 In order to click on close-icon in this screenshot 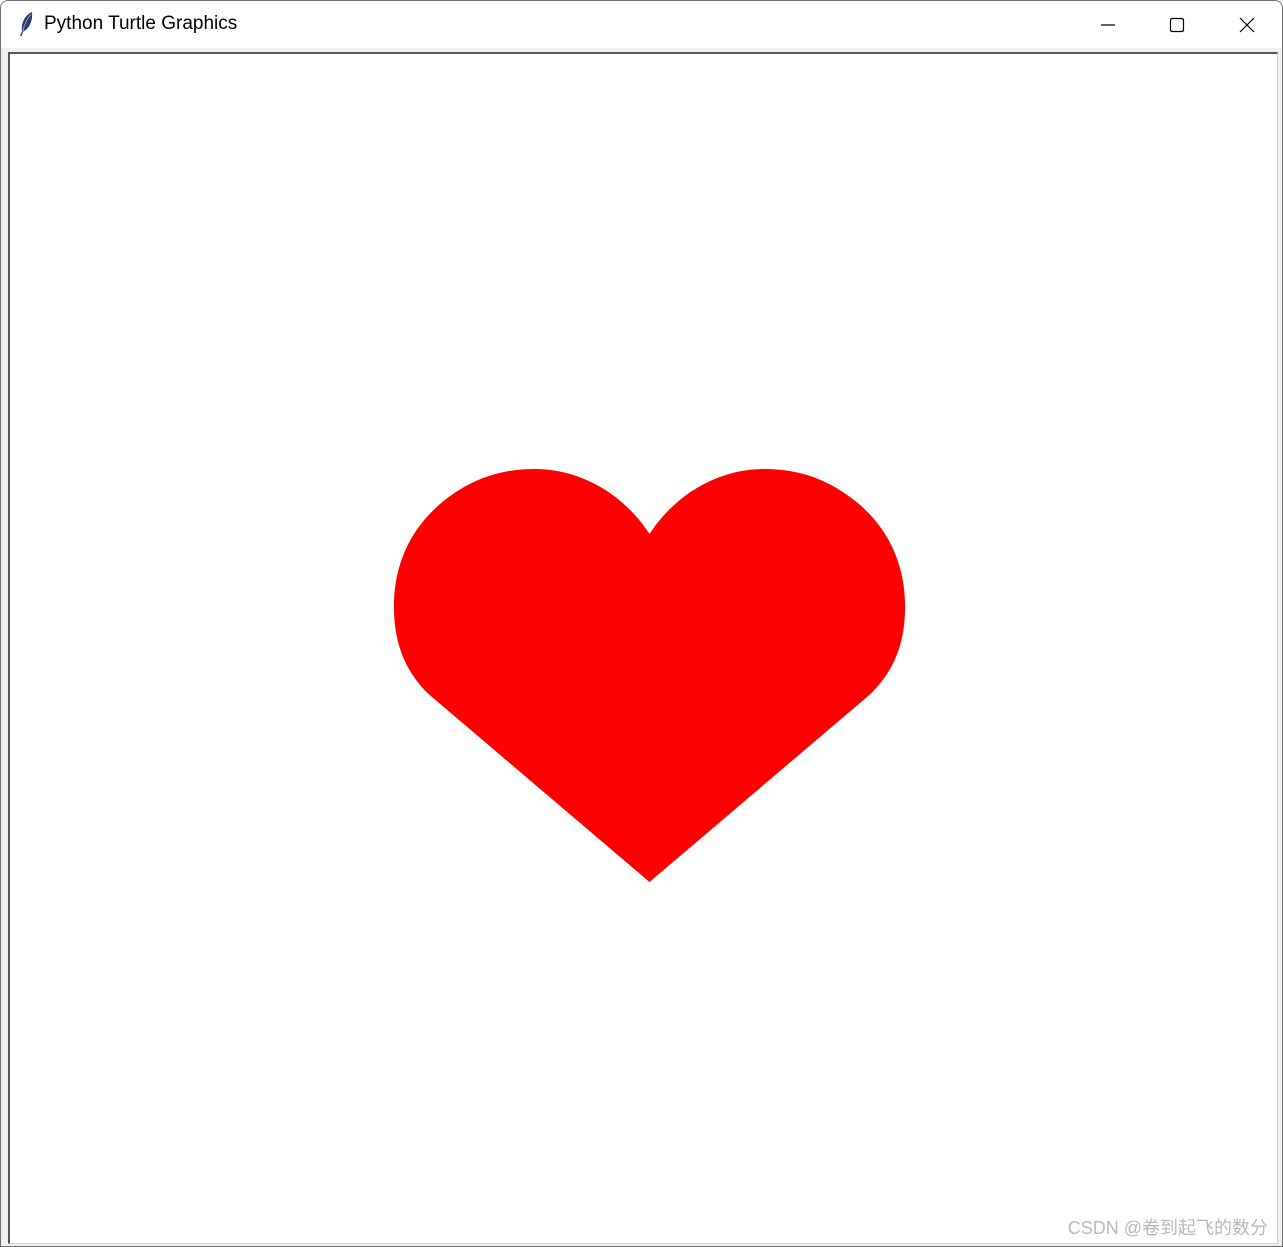, I will do `click(1247, 25)`.